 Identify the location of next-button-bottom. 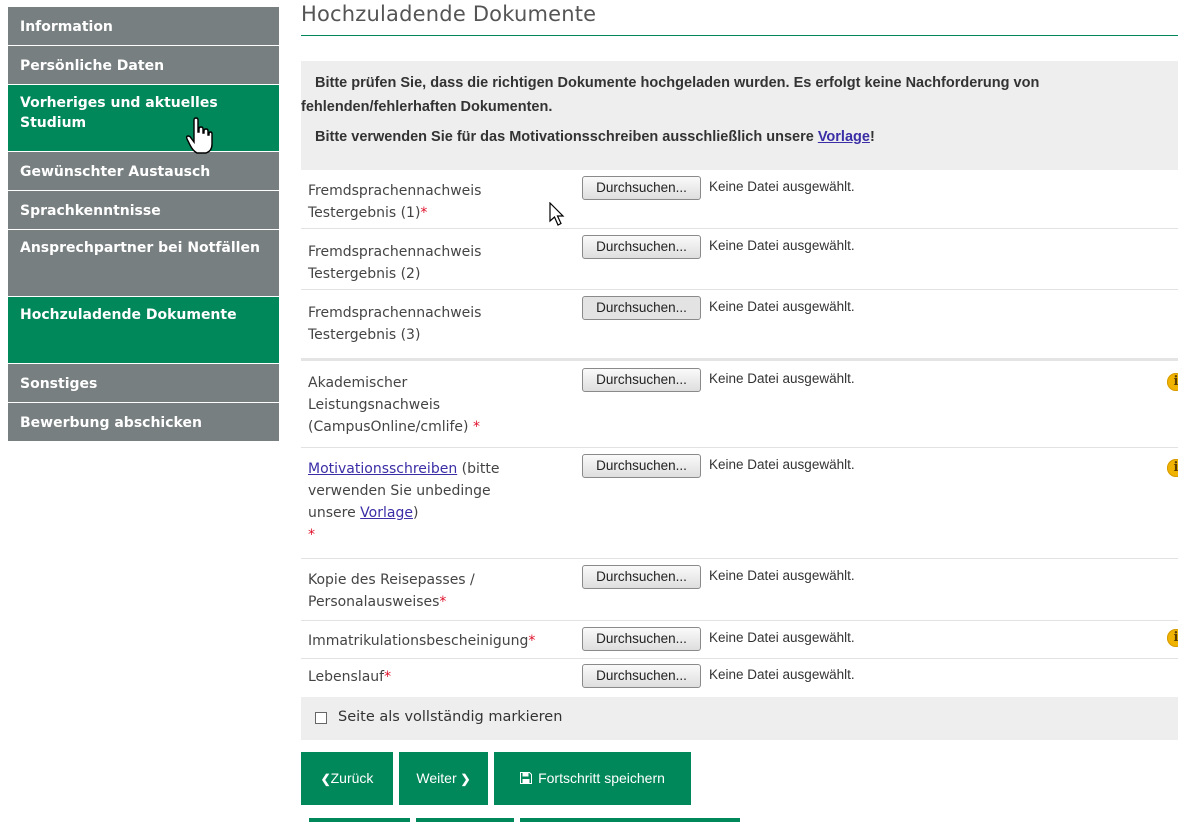
(465, 820).